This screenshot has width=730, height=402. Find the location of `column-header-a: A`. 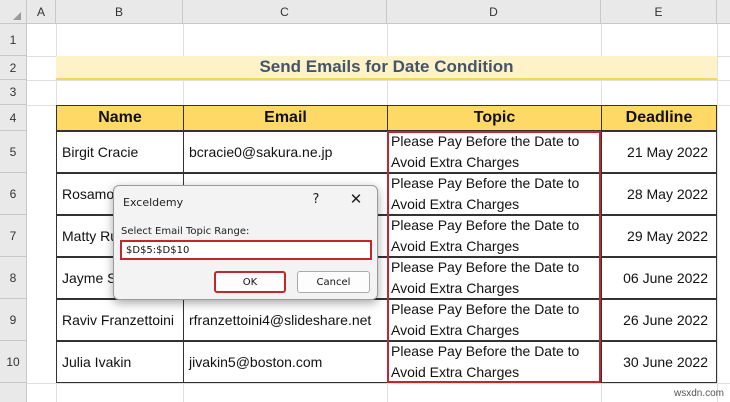

column-header-a: A is located at coordinates (41, 12).